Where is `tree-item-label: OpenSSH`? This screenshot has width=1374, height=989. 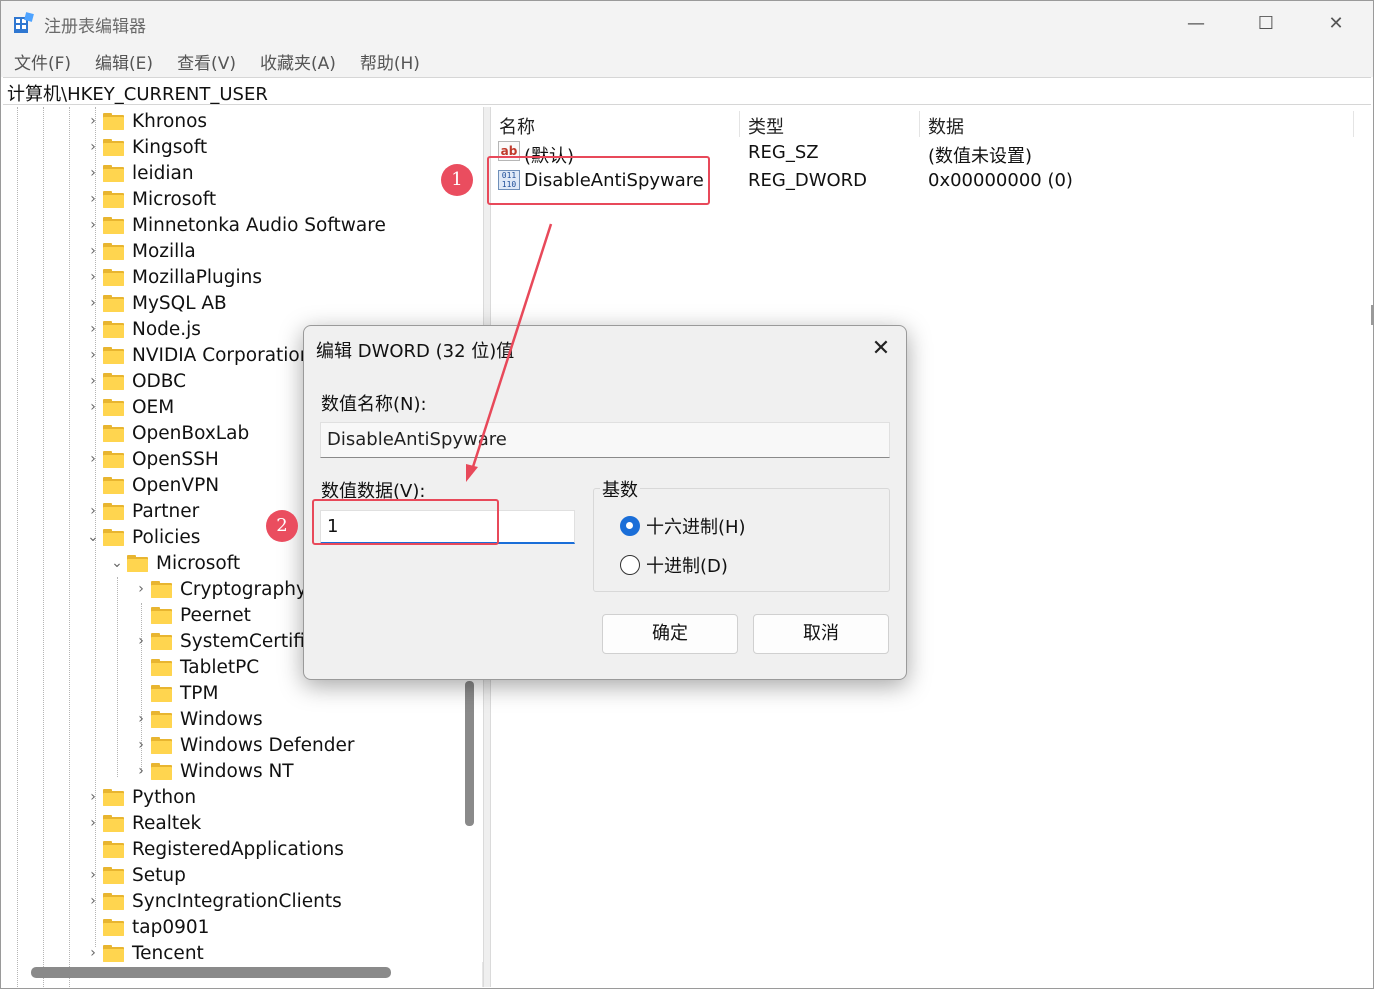 tree-item-label: OpenSSH is located at coordinates (175, 459).